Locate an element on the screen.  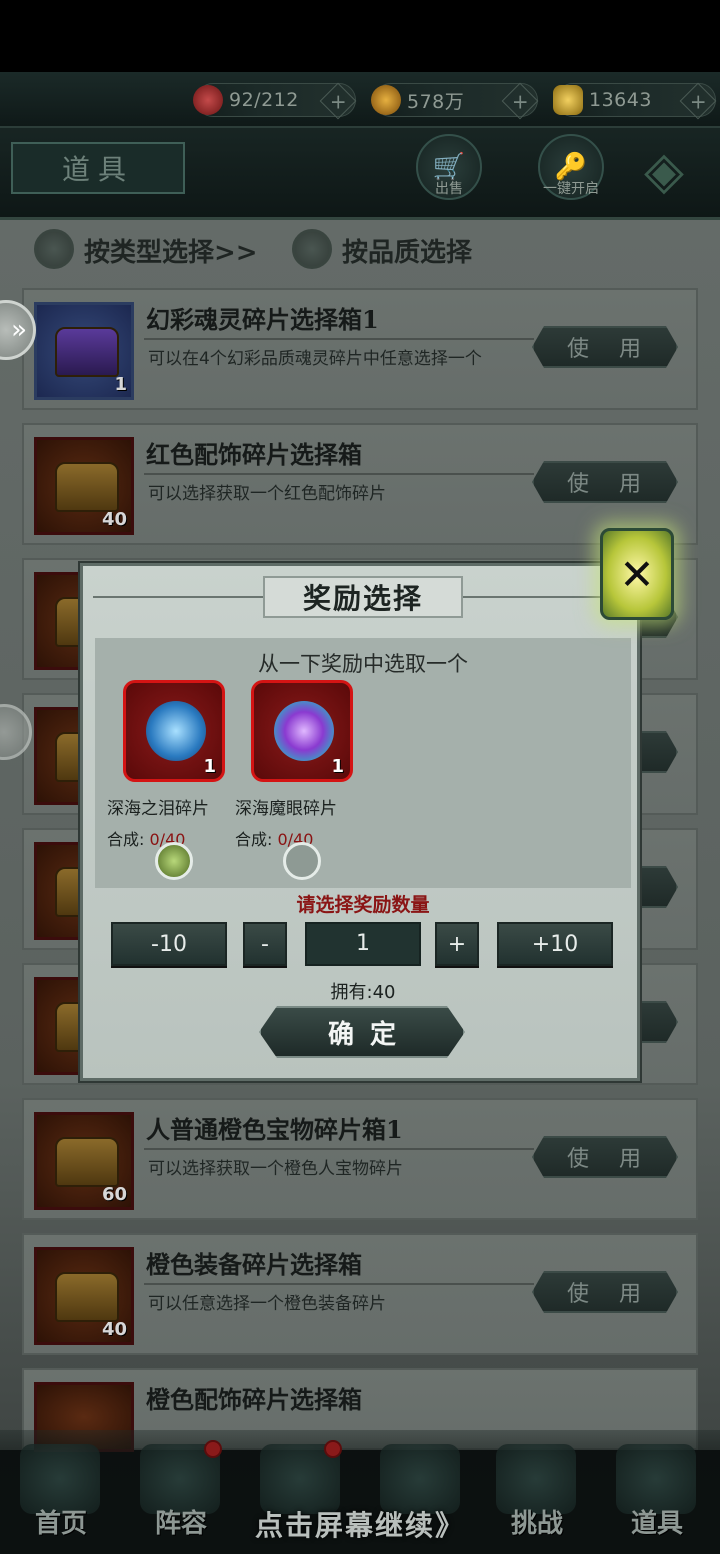
item-desc: 可以任意选择一个橙色装备碎片 is located at coordinates (267, 1304).